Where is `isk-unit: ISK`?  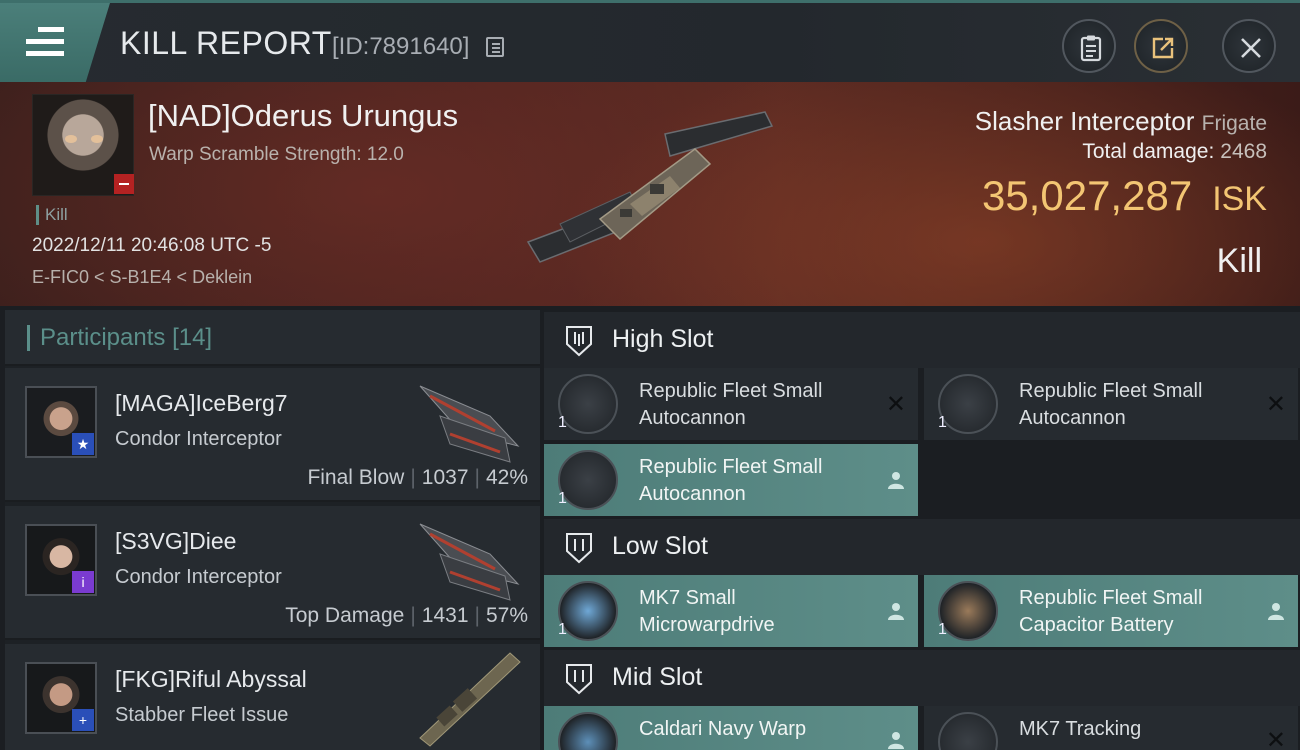
isk-unit: ISK is located at coordinates (1239, 199).